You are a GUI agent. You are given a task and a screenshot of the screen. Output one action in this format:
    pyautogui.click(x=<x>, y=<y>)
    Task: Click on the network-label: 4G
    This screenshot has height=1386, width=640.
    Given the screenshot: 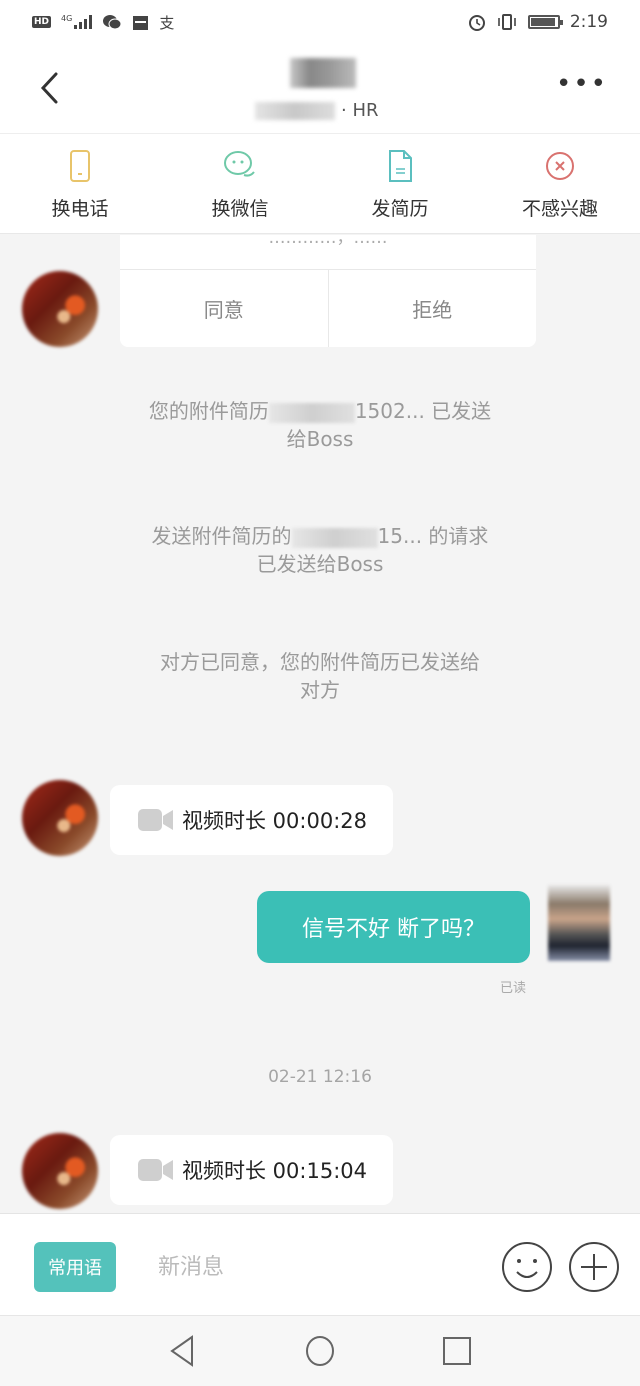 What is the action you would take?
    pyautogui.click(x=67, y=18)
    